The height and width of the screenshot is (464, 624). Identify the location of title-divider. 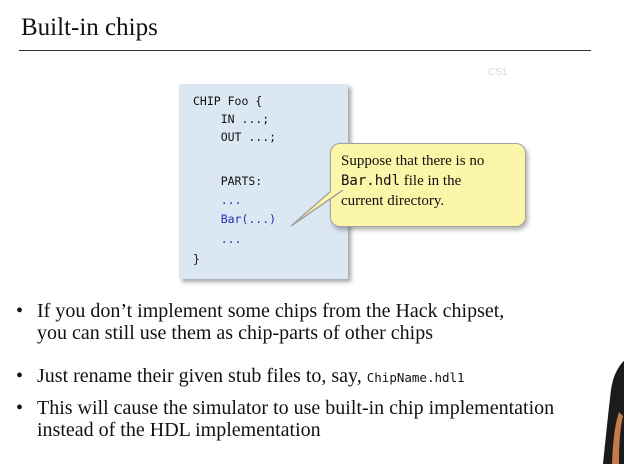
(305, 50).